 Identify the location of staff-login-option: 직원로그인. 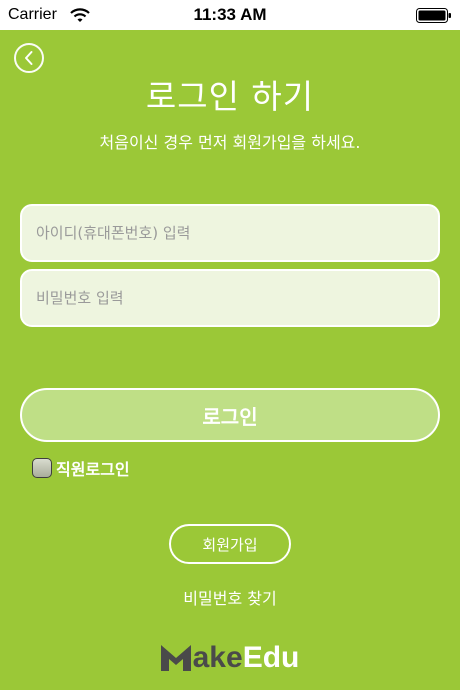
(81, 468).